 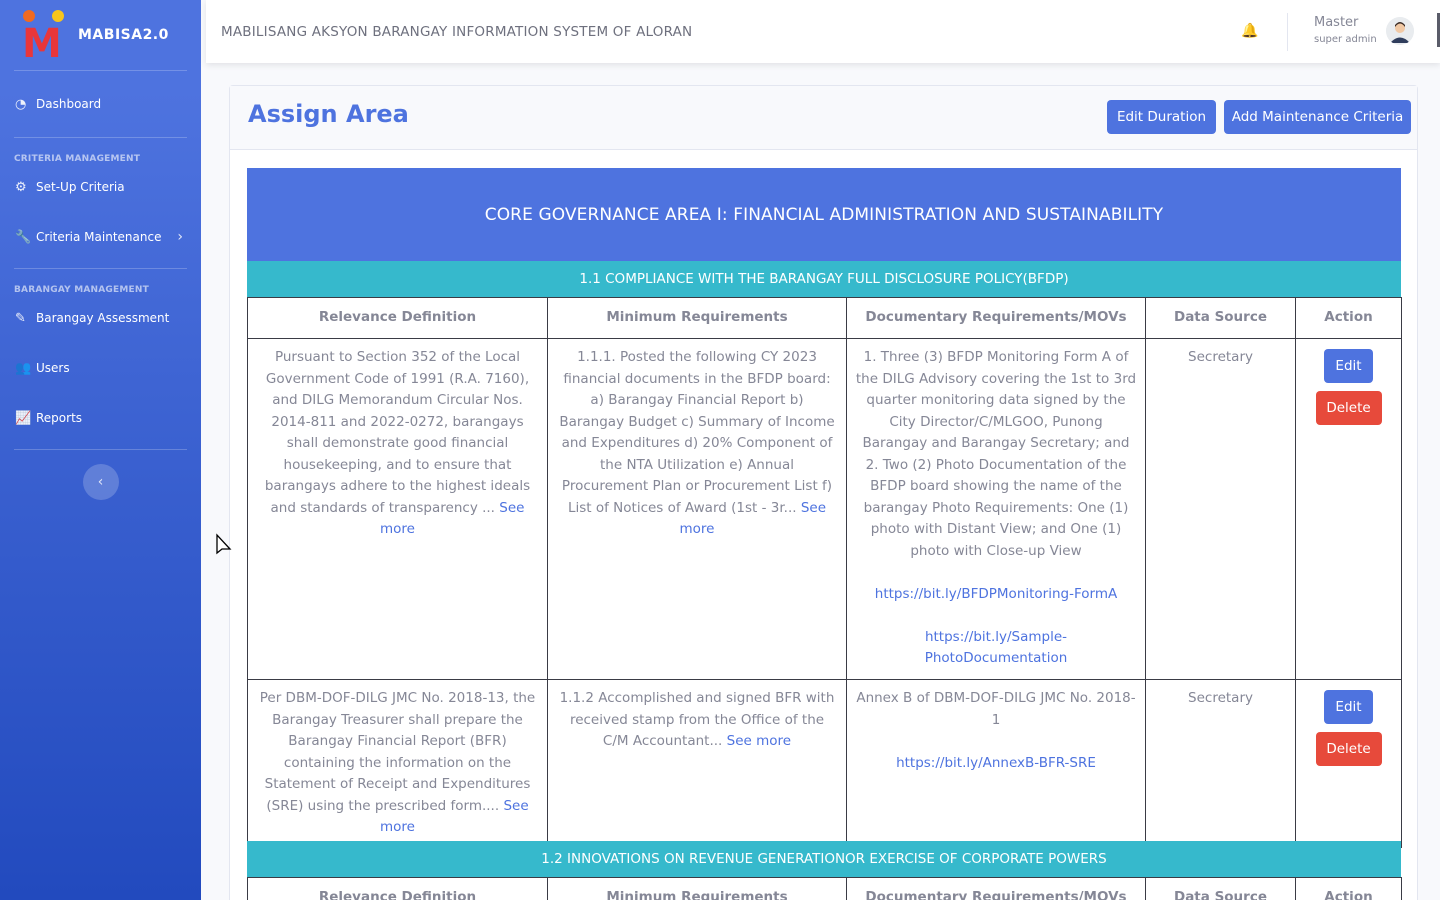 I want to click on bell-icon: 🔔, so click(x=1249, y=31).